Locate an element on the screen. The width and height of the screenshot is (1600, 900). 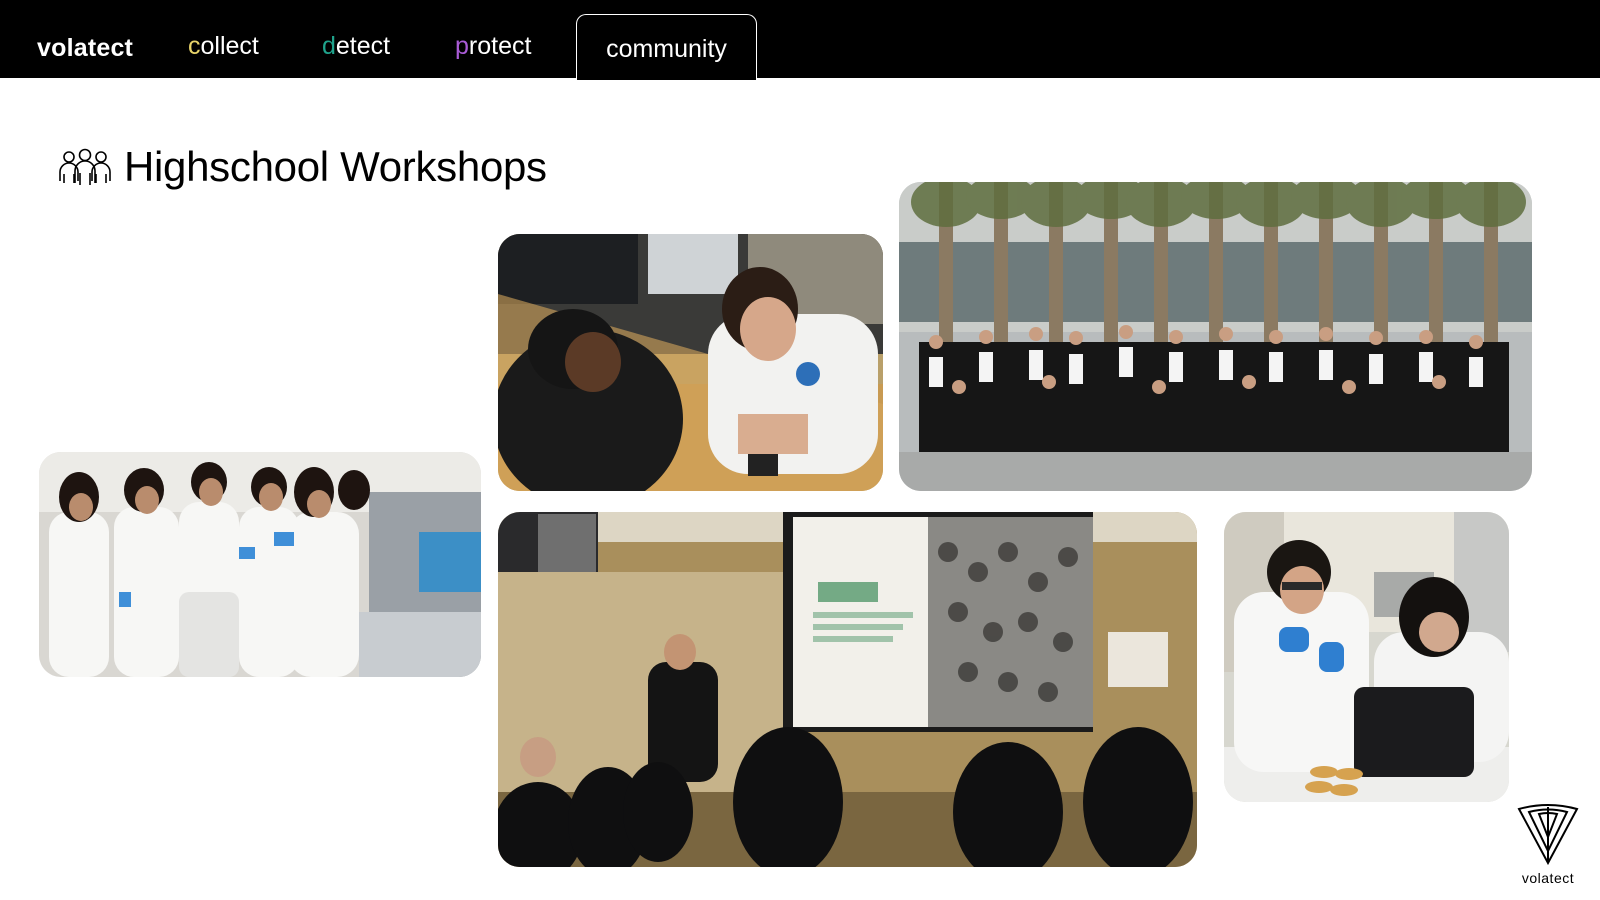
nav-detect-rest: etect is located at coordinates (363, 46).